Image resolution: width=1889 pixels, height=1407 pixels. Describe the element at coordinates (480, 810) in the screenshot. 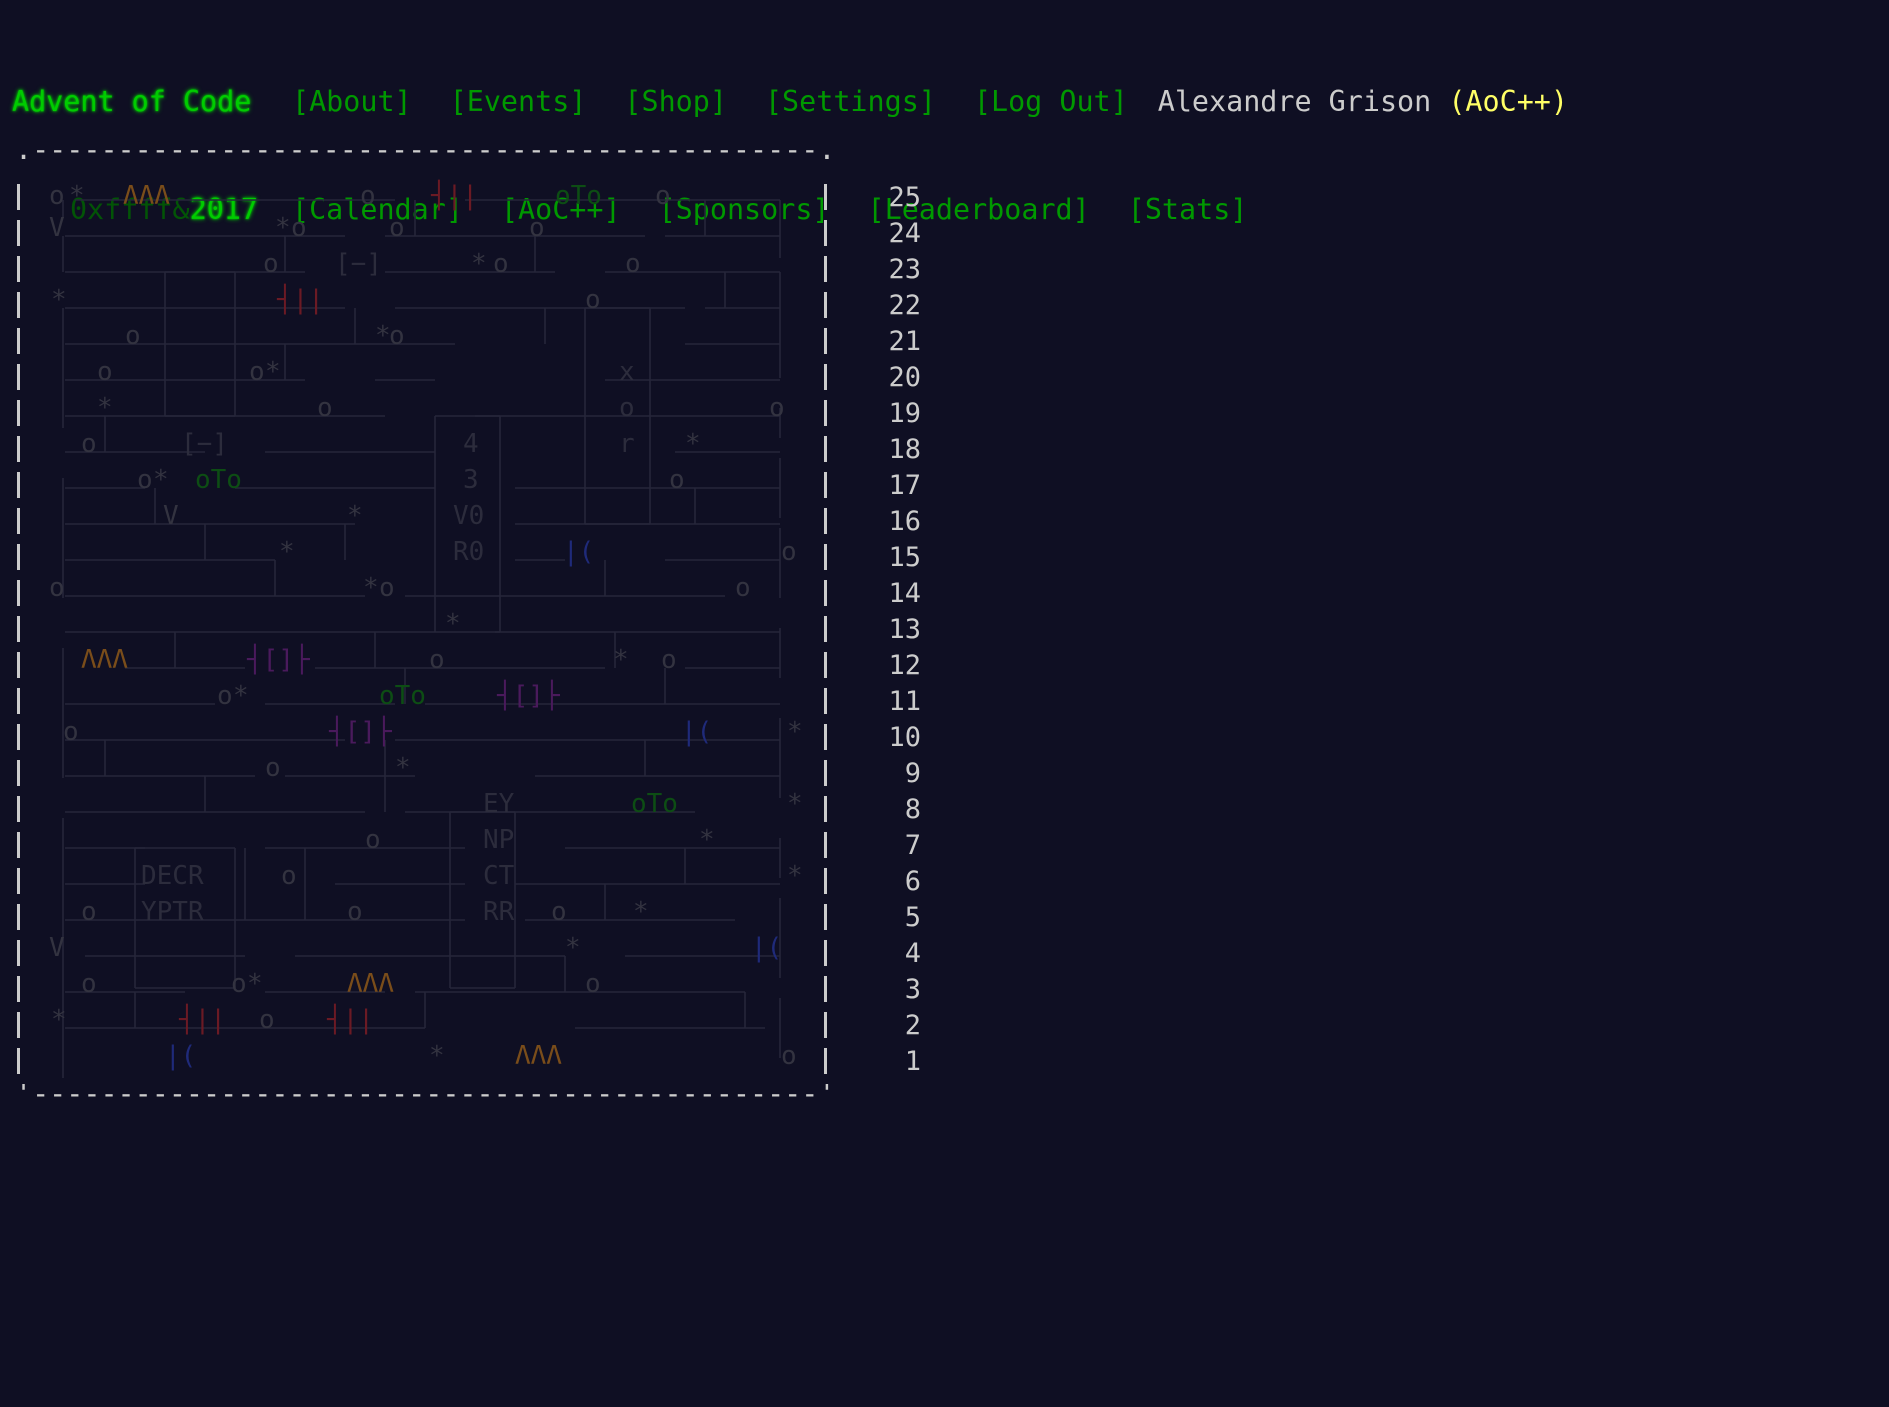

I see `calendar-day-8: 8` at that location.